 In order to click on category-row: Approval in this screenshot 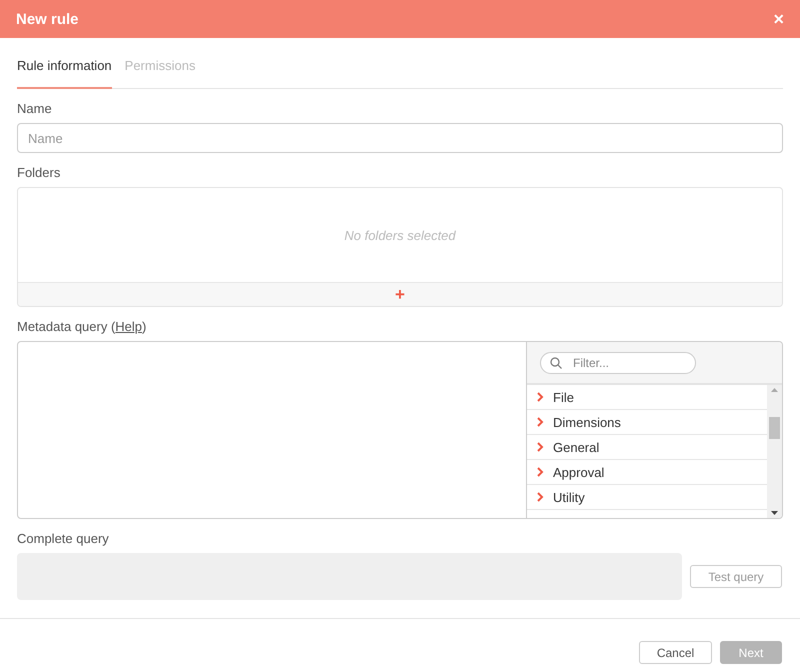, I will do `click(647, 472)`.